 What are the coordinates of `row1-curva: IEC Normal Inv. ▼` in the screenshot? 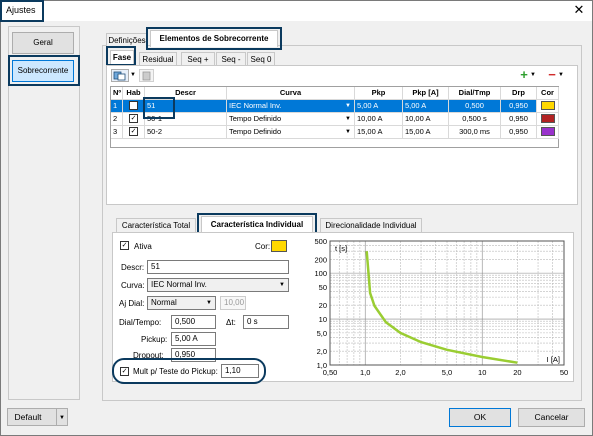 It's located at (291, 106).